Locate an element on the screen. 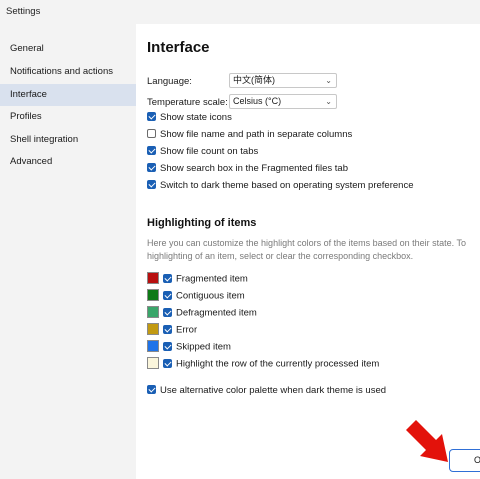 Image resolution: width=480 pixels, height=479 pixels. sidebar-item-general: General is located at coordinates (68, 49).